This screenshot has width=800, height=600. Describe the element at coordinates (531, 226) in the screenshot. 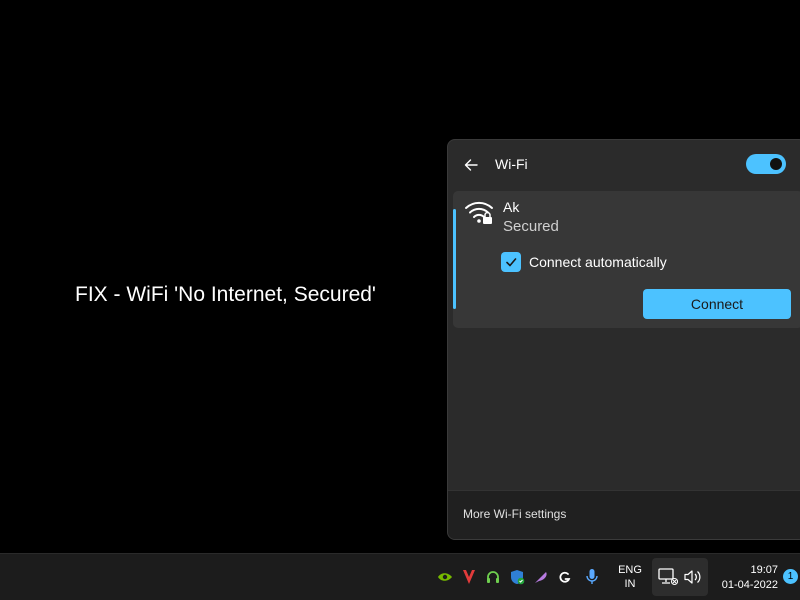

I see `network-status: Secured` at that location.